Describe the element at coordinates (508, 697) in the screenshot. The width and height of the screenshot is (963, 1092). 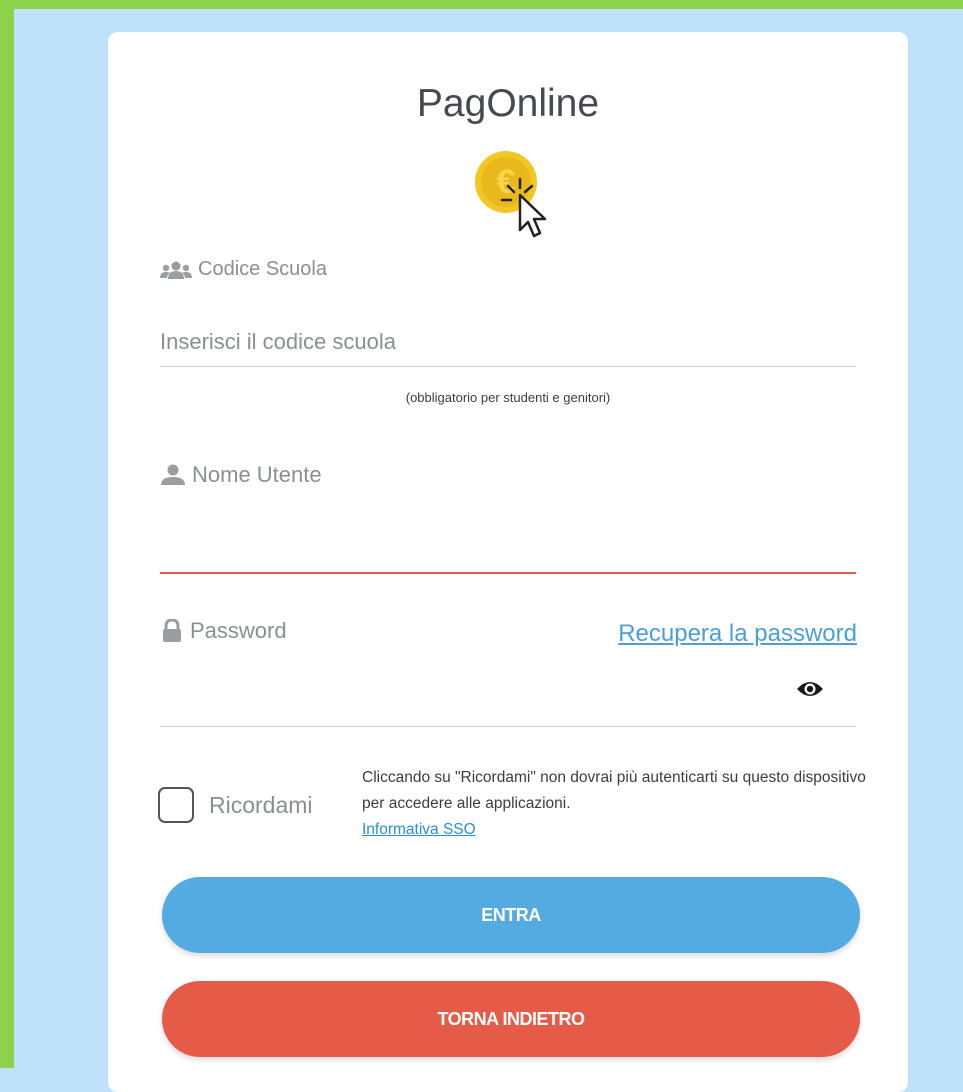
I see `password-input` at that location.